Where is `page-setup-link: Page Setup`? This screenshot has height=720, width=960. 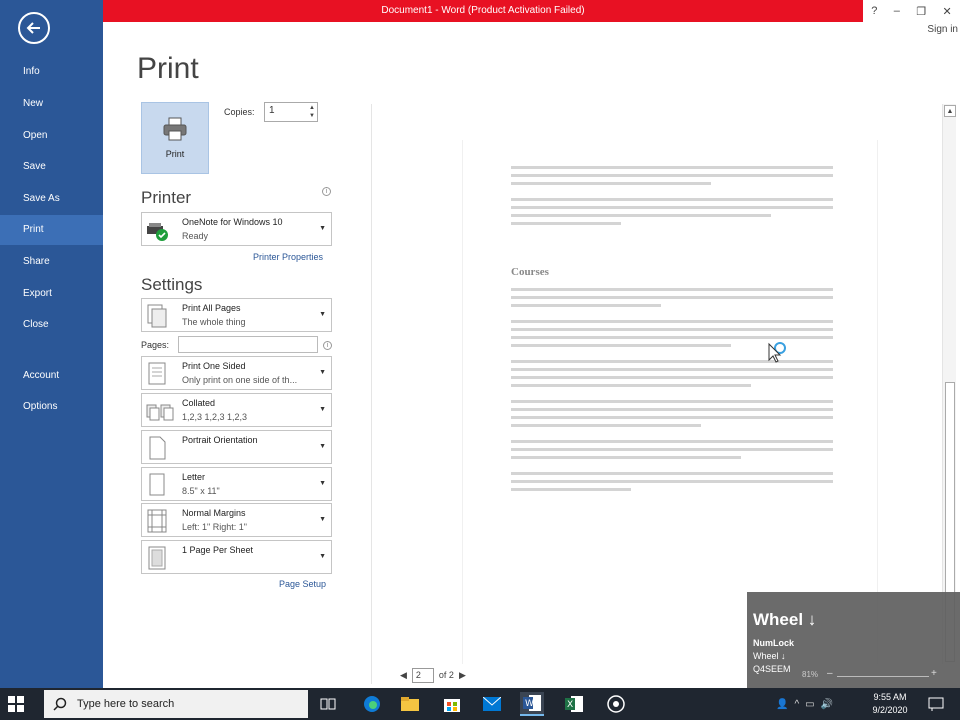
page-setup-link: Page Setup is located at coordinates (302, 584).